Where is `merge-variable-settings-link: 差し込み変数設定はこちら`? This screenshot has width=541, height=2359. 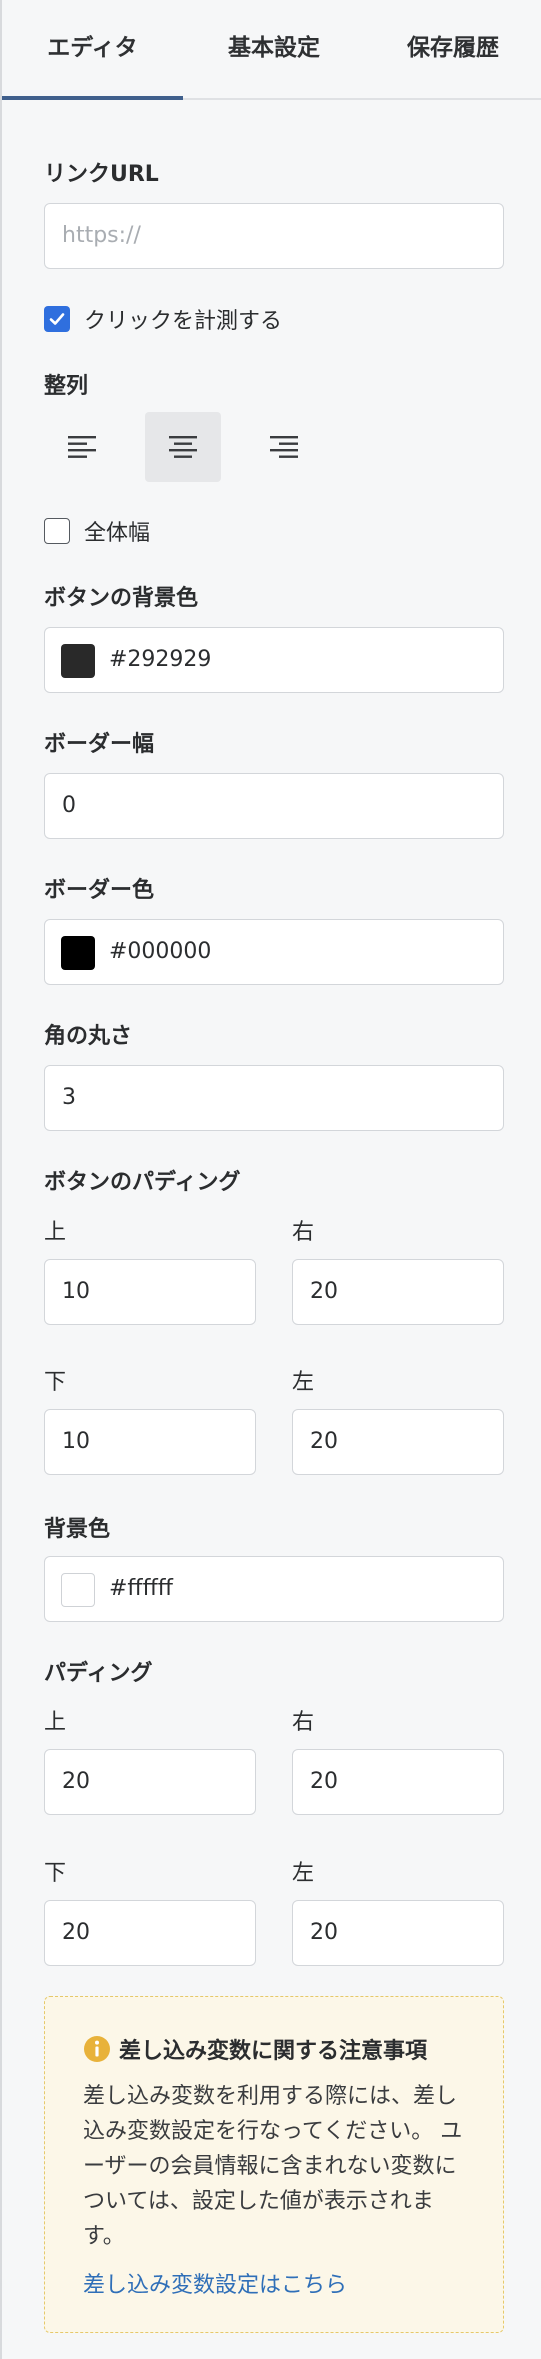 merge-variable-settings-link: 差し込み変数設定はこちら is located at coordinates (215, 2283).